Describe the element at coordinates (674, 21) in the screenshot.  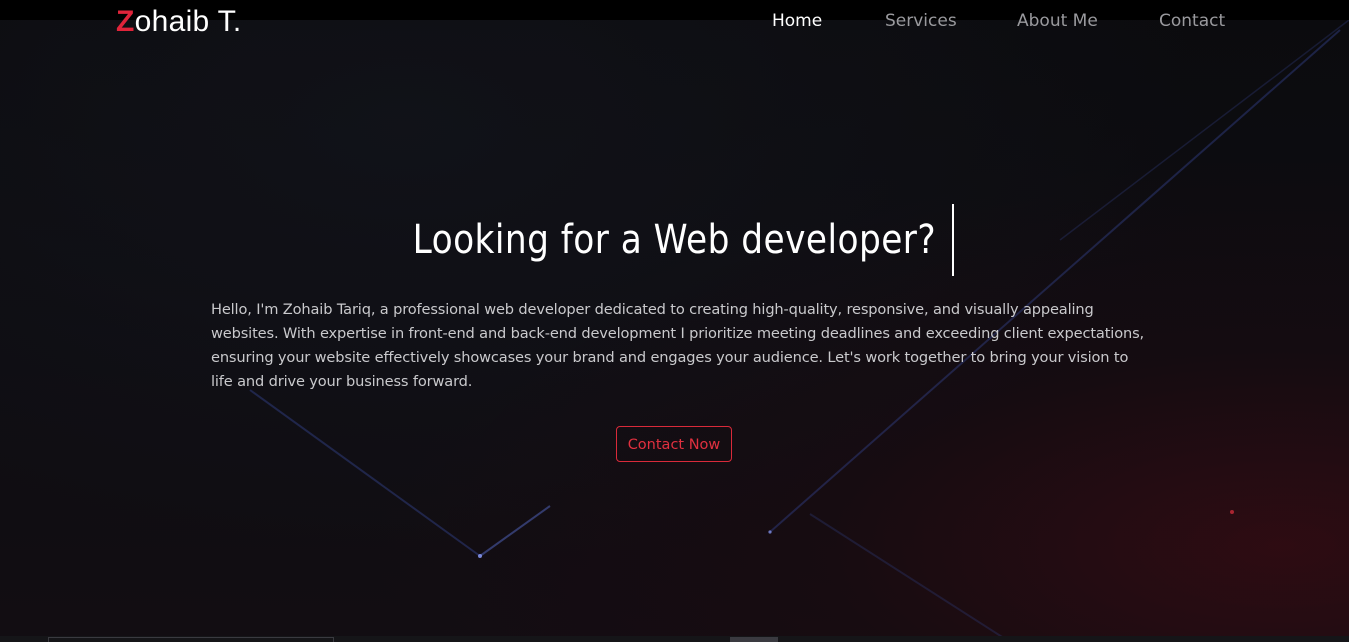
I see `main-nav: Home Services About Me Contact` at that location.